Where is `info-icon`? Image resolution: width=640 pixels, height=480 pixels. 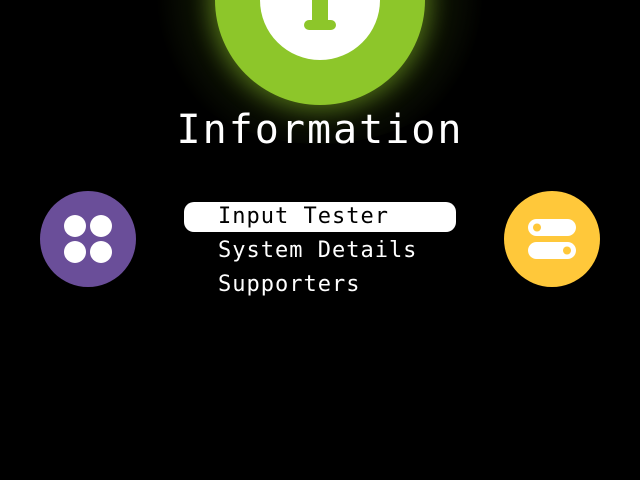
info-icon is located at coordinates (320, 30).